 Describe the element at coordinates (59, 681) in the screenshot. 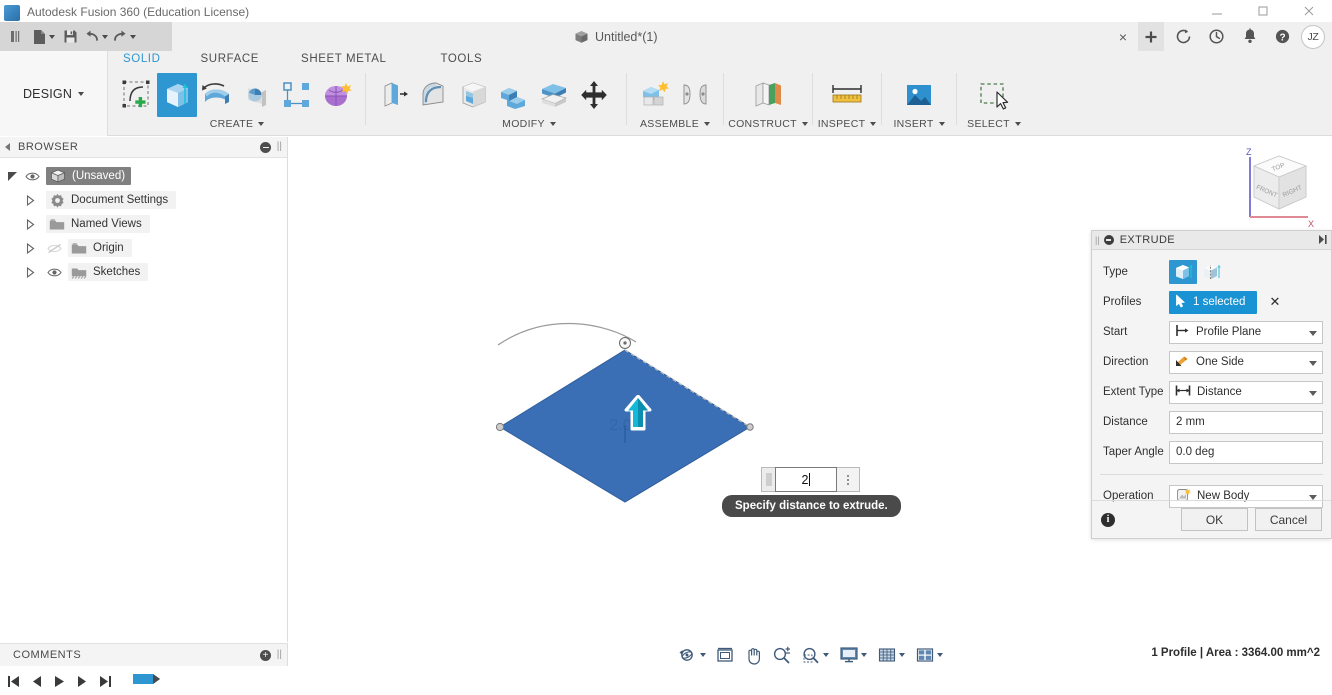

I see `play-icon` at that location.